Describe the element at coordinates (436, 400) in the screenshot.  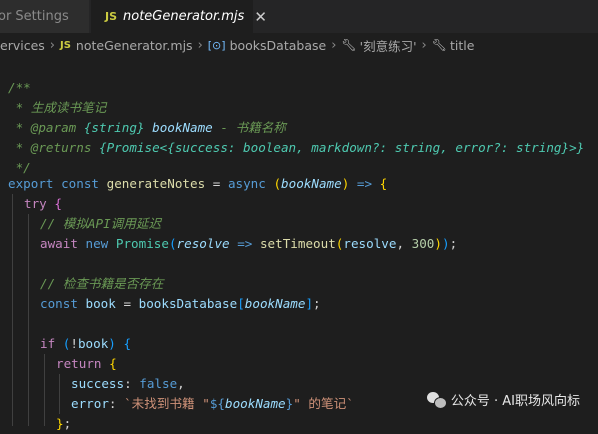
I see `wechat-icon` at that location.